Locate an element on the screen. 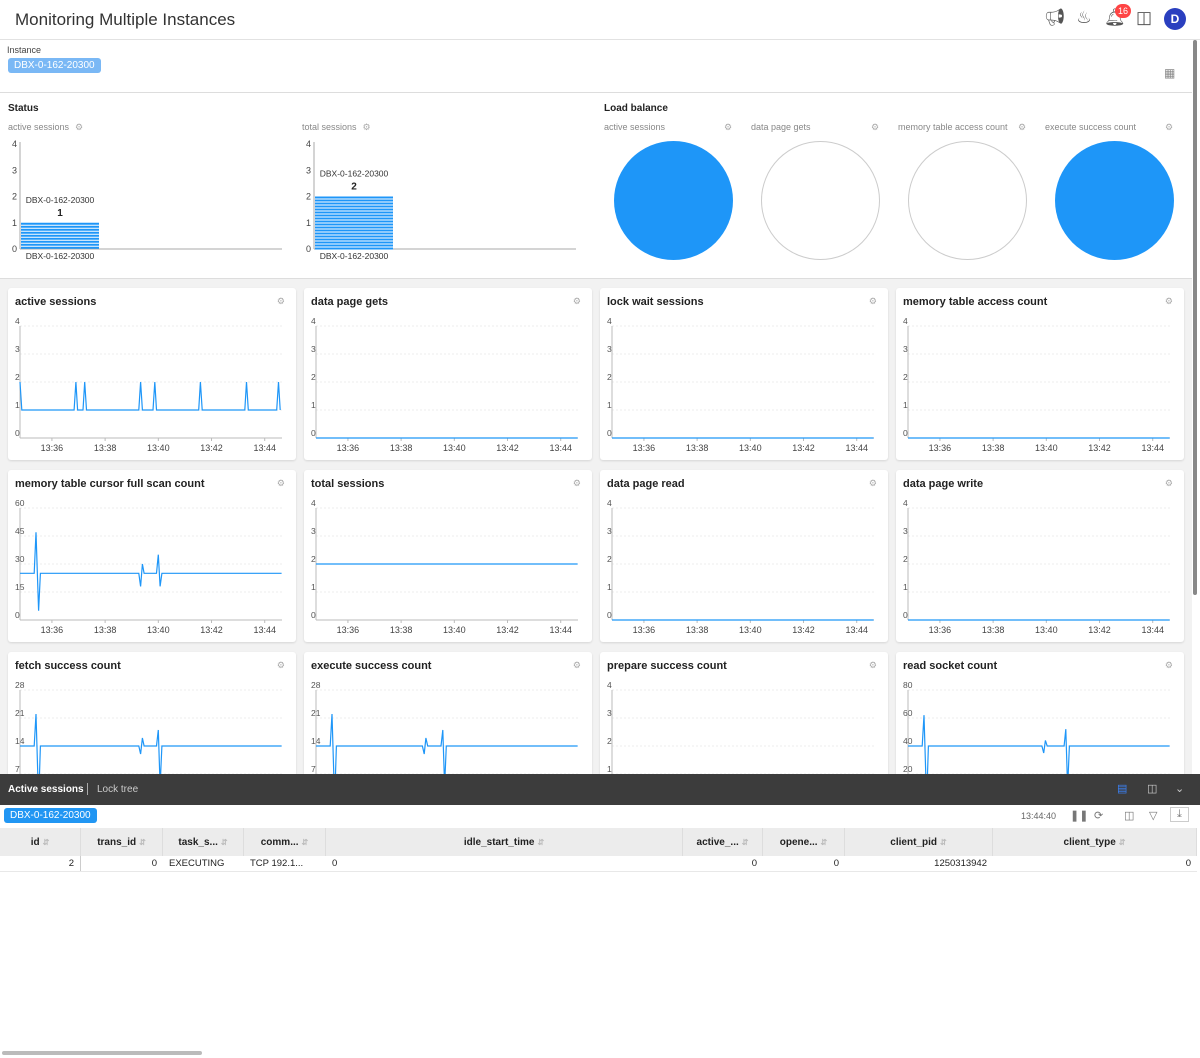  column-header: client_type ⇵ is located at coordinates (1095, 842).